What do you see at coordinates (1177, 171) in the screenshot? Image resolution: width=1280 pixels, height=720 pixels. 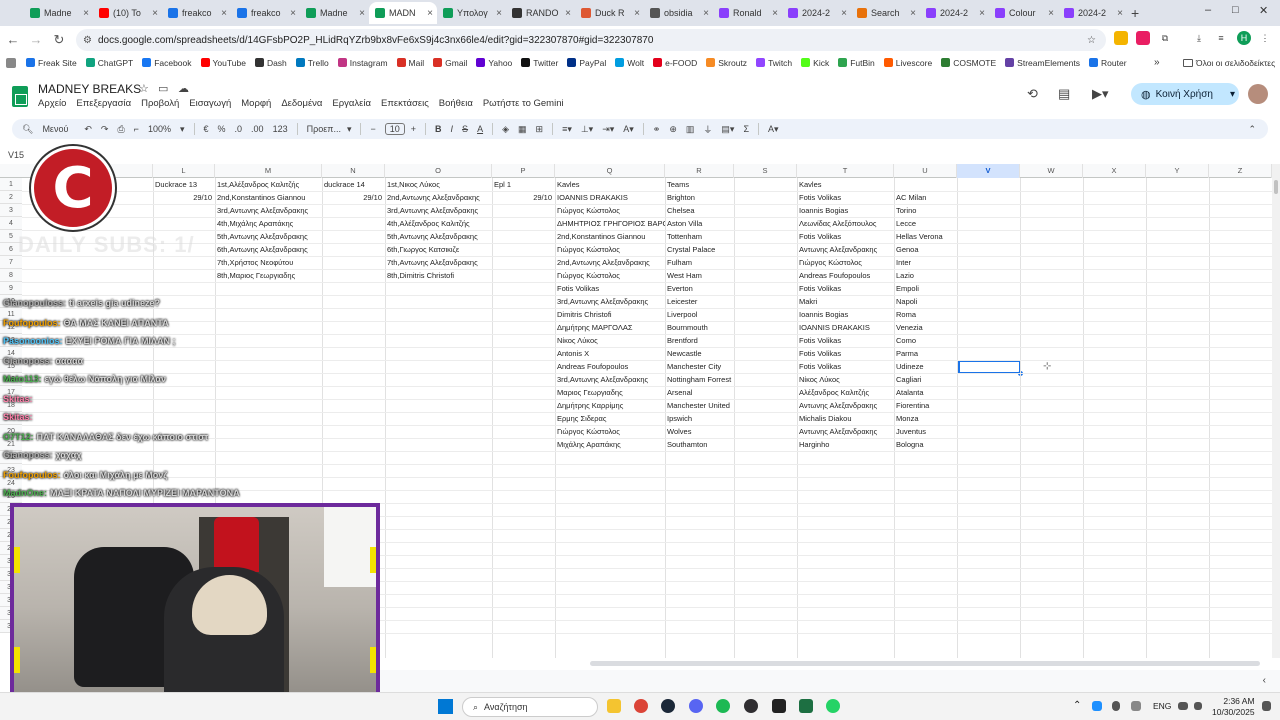 I see `column-header: Y` at bounding box center [1177, 171].